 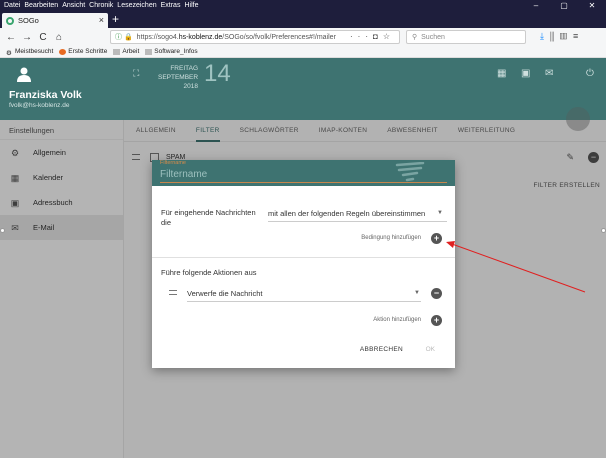 I want to click on download-icon: ⤓, so click(x=545, y=36).